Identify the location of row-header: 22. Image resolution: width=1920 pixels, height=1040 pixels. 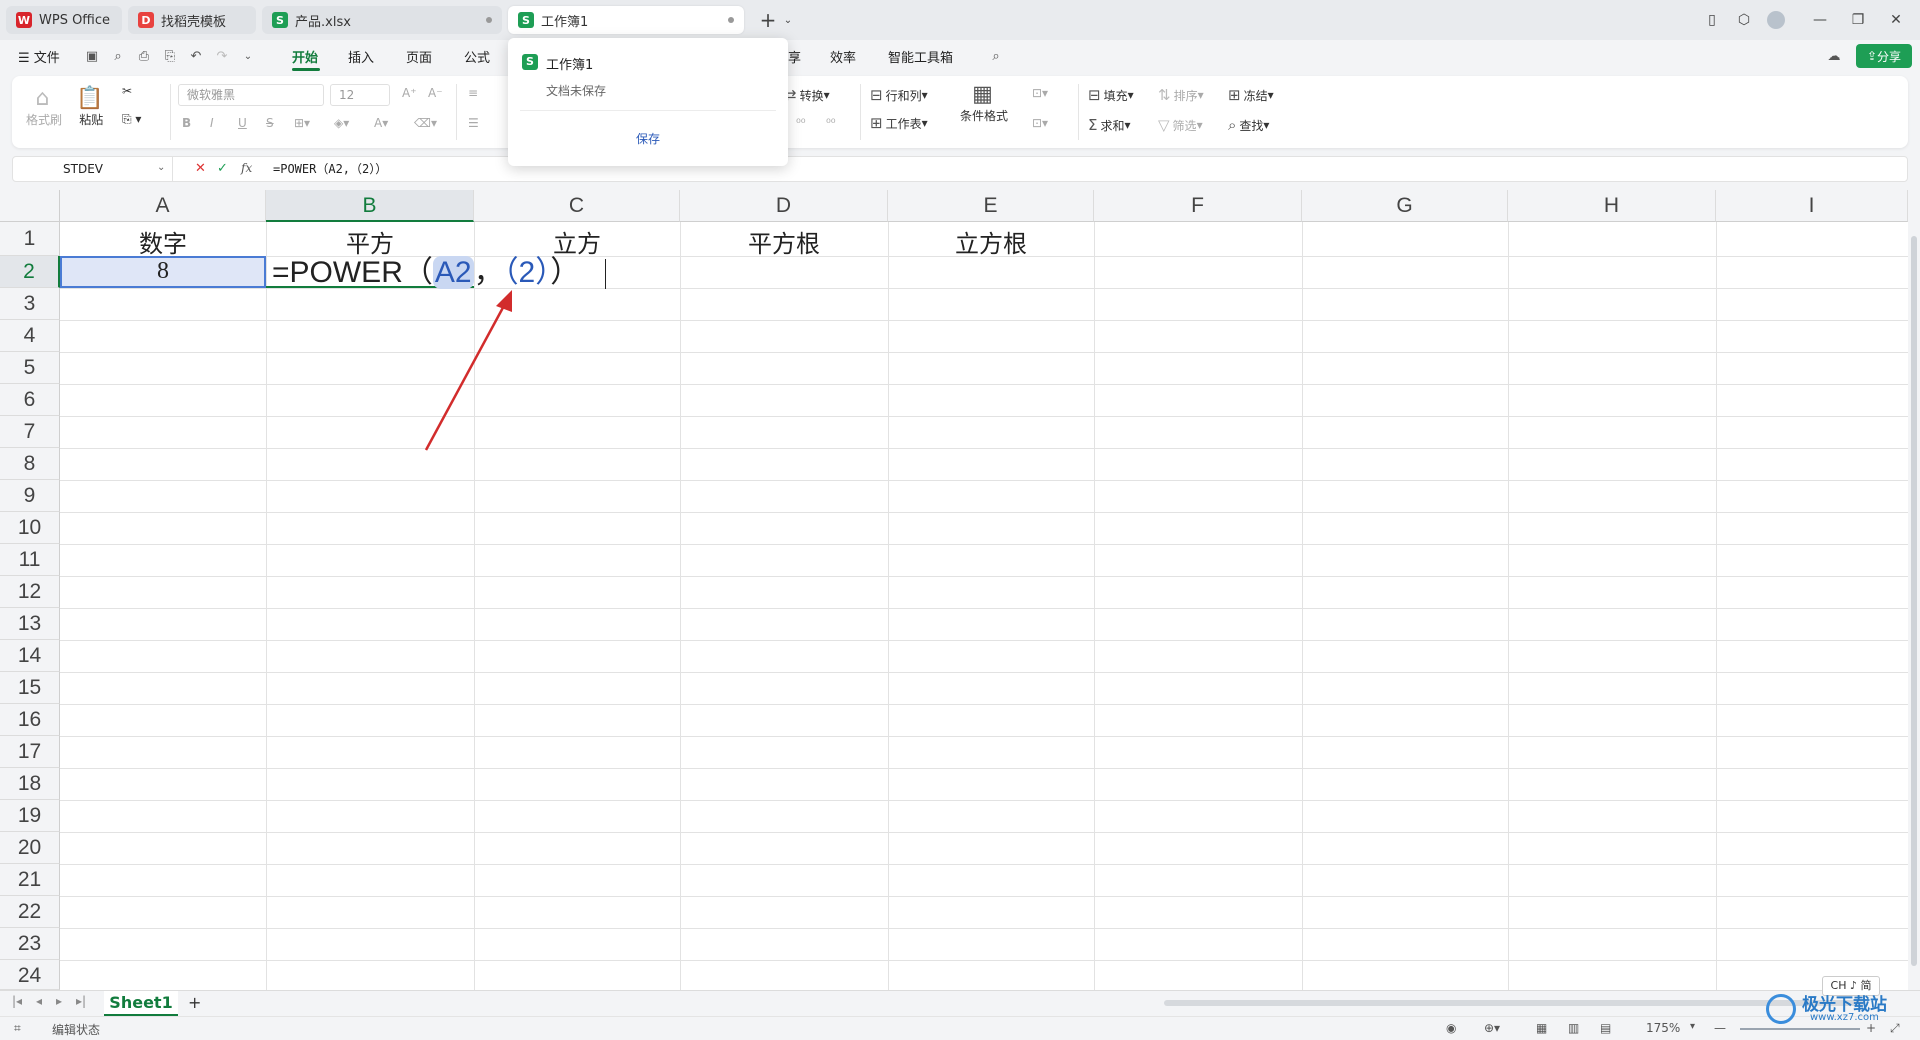
(30, 912).